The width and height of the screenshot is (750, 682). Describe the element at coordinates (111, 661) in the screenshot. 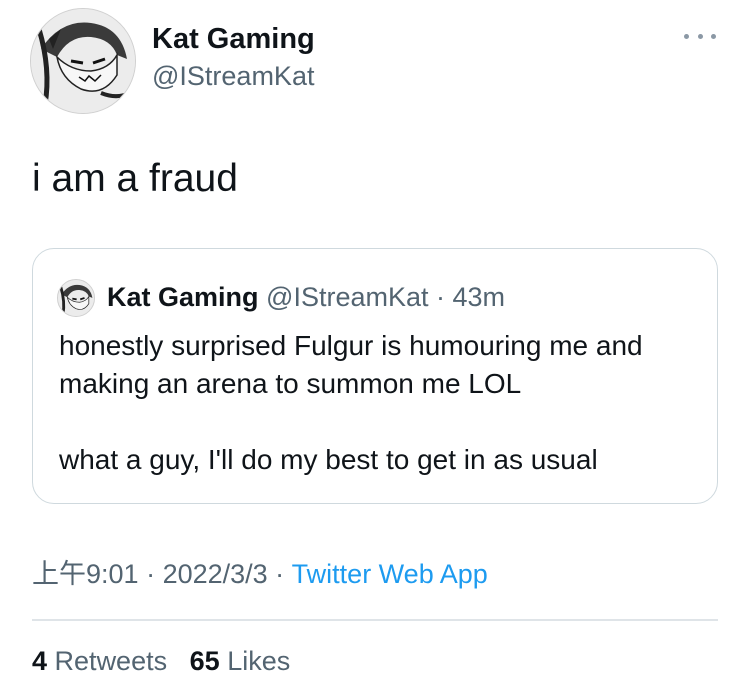

I see `retweets-label: Retweets` at that location.